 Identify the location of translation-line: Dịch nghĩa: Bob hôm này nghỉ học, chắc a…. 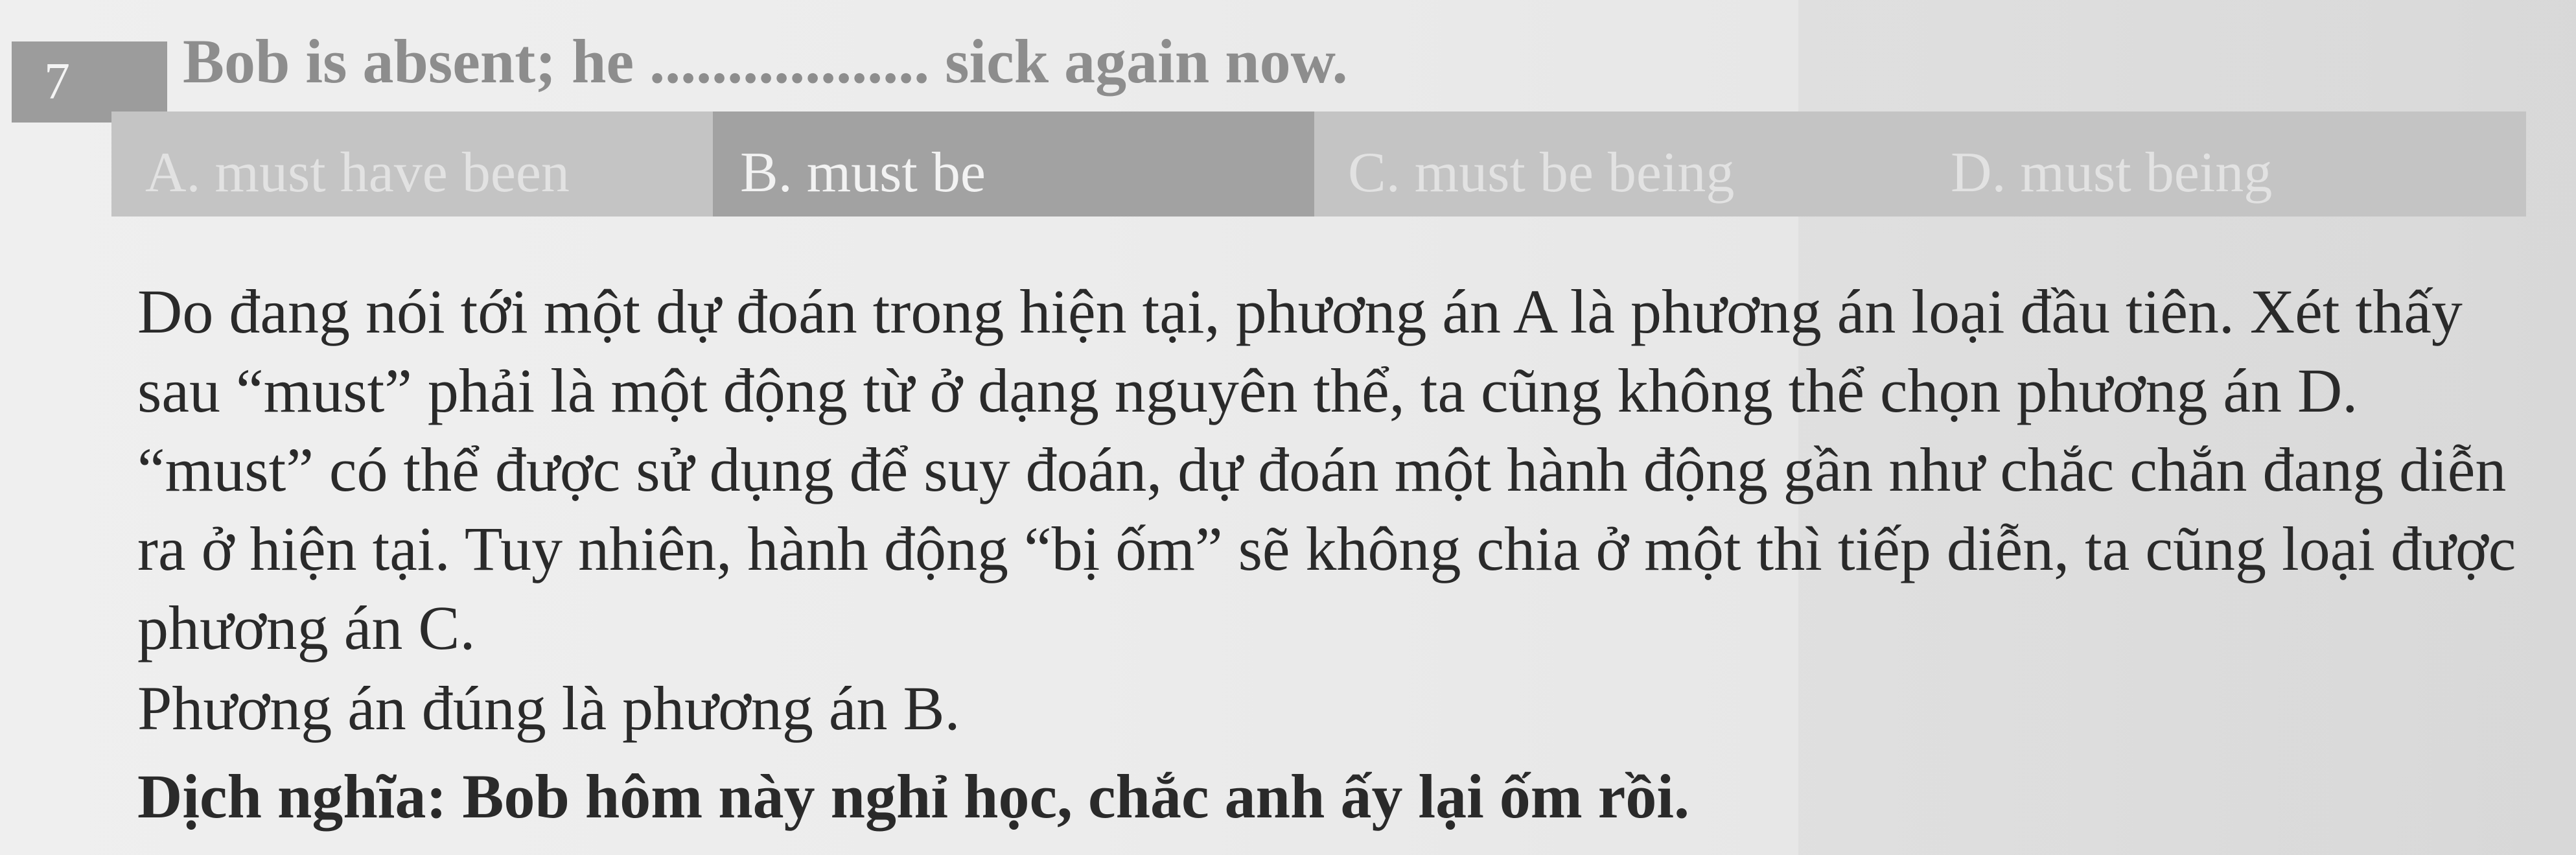
(914, 796).